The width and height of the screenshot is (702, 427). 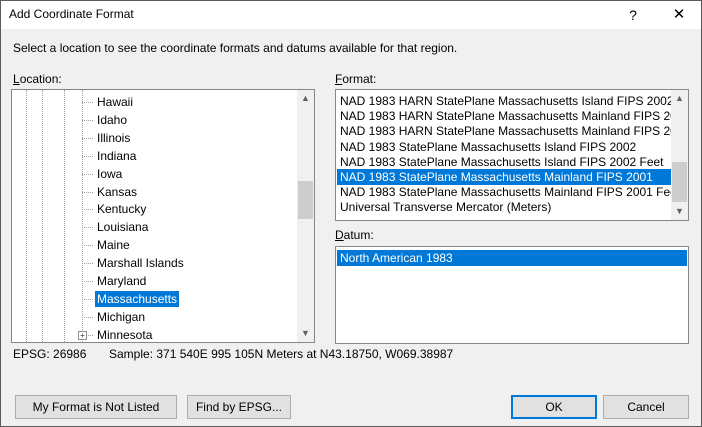 What do you see at coordinates (112, 119) in the screenshot?
I see `tree-item-label: Idaho` at bounding box center [112, 119].